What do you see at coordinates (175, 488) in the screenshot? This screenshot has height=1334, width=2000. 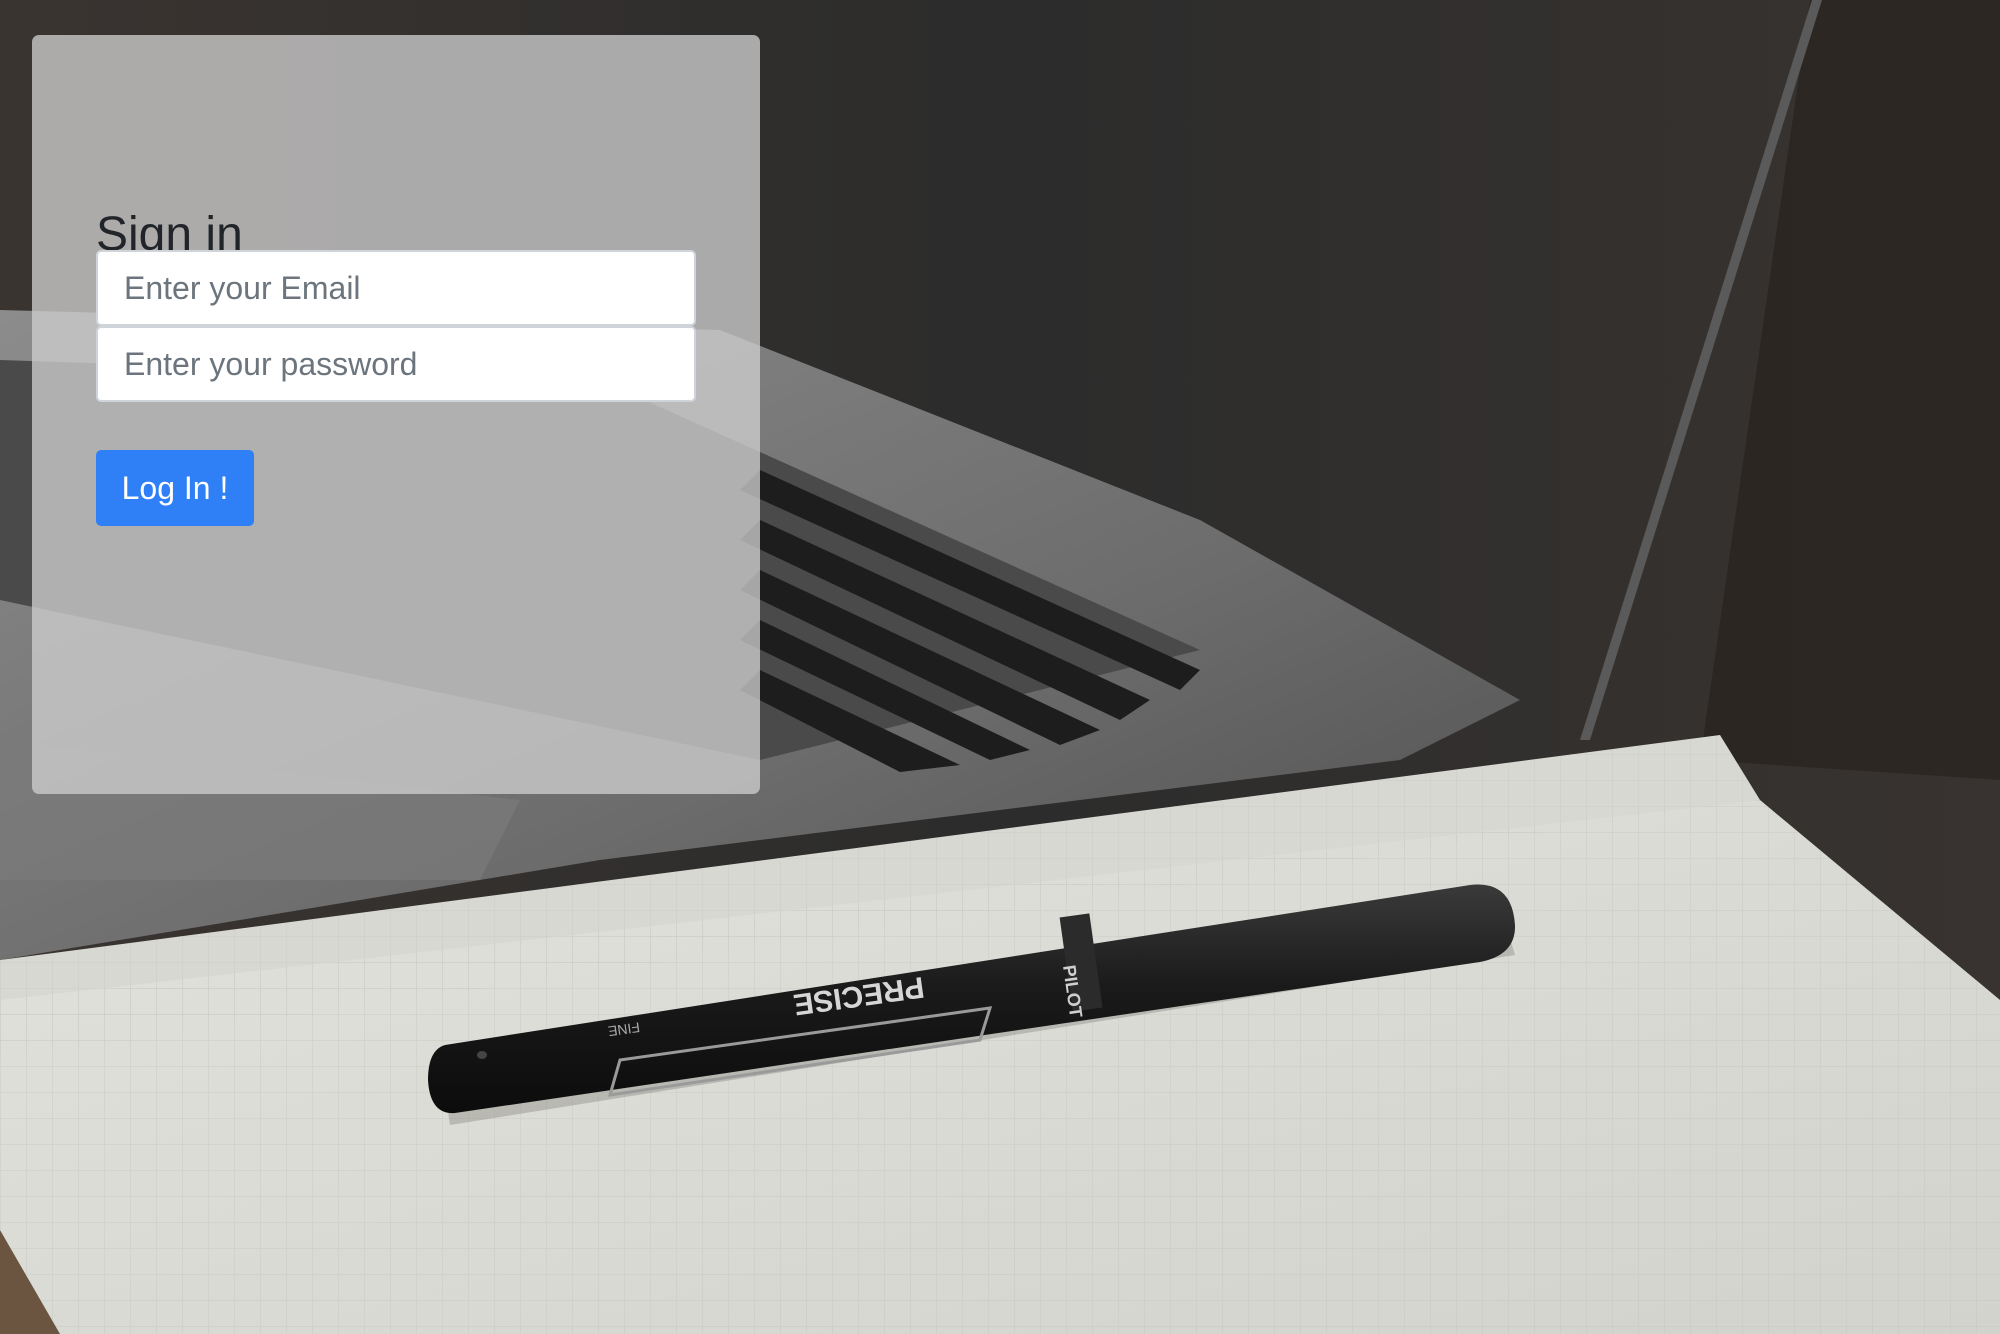 I see `login-button: Log In !` at bounding box center [175, 488].